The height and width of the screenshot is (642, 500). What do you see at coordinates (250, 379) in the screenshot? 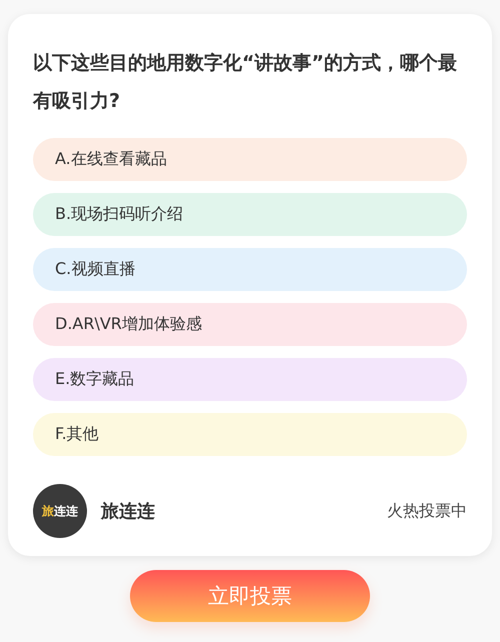
I see `poll-option: E.数字藏品` at bounding box center [250, 379].